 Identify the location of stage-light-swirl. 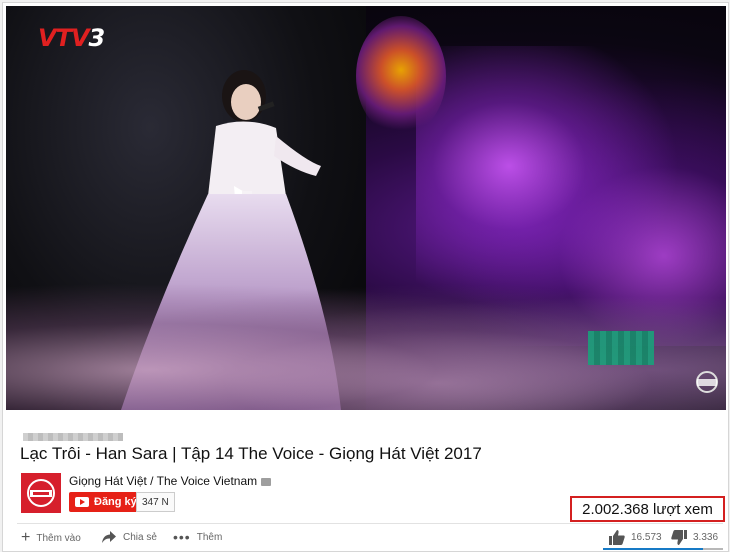
(401, 76).